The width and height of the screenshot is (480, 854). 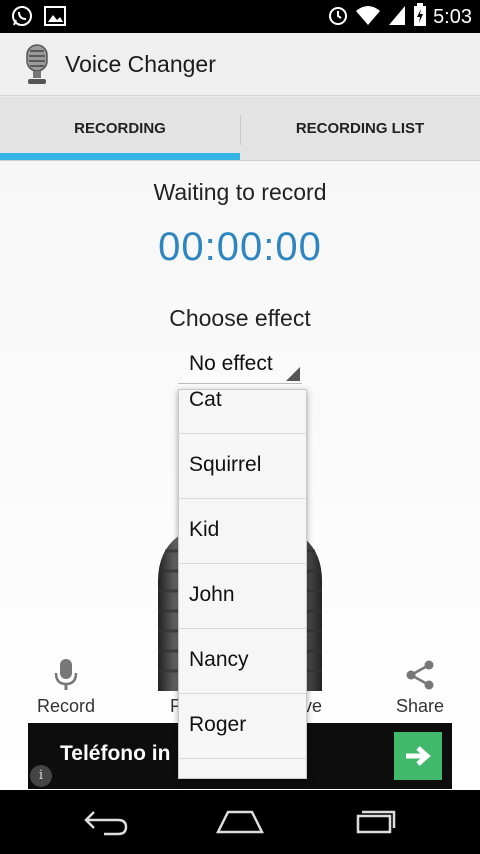 What do you see at coordinates (66, 706) in the screenshot?
I see `record-label: Record` at bounding box center [66, 706].